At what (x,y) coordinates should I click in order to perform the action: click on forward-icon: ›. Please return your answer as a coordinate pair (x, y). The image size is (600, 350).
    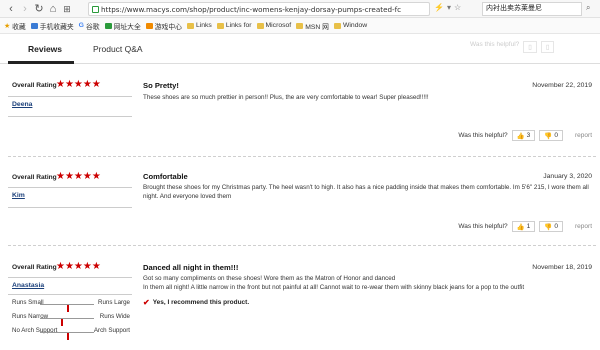
    Looking at the image, I should click on (25, 9).